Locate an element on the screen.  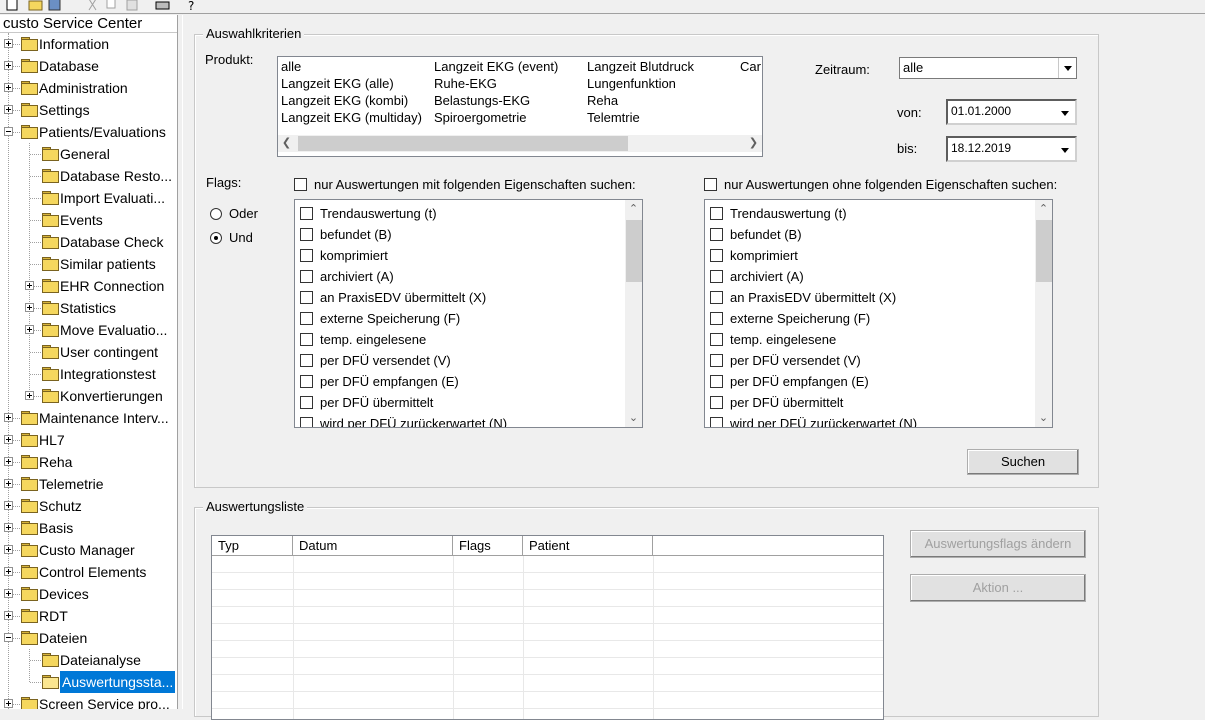
column-patient: Patient is located at coordinates (588, 546).